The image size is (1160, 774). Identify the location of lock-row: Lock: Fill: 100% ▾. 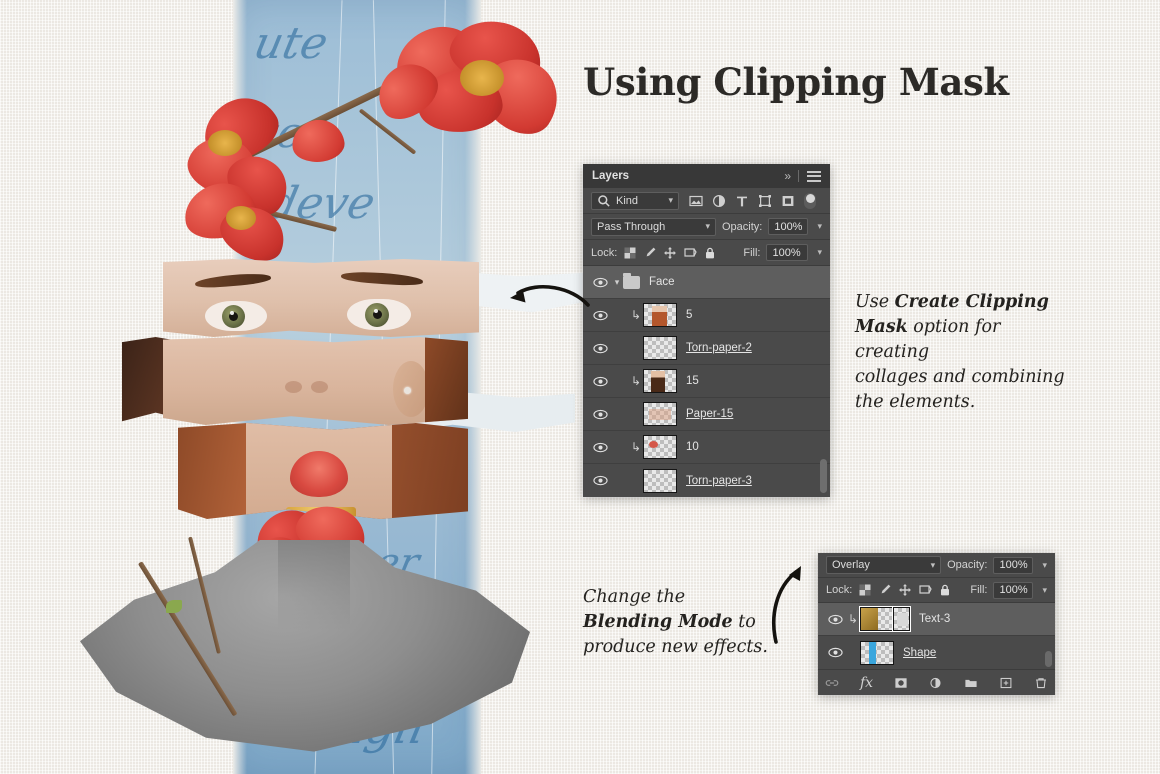
(706, 253).